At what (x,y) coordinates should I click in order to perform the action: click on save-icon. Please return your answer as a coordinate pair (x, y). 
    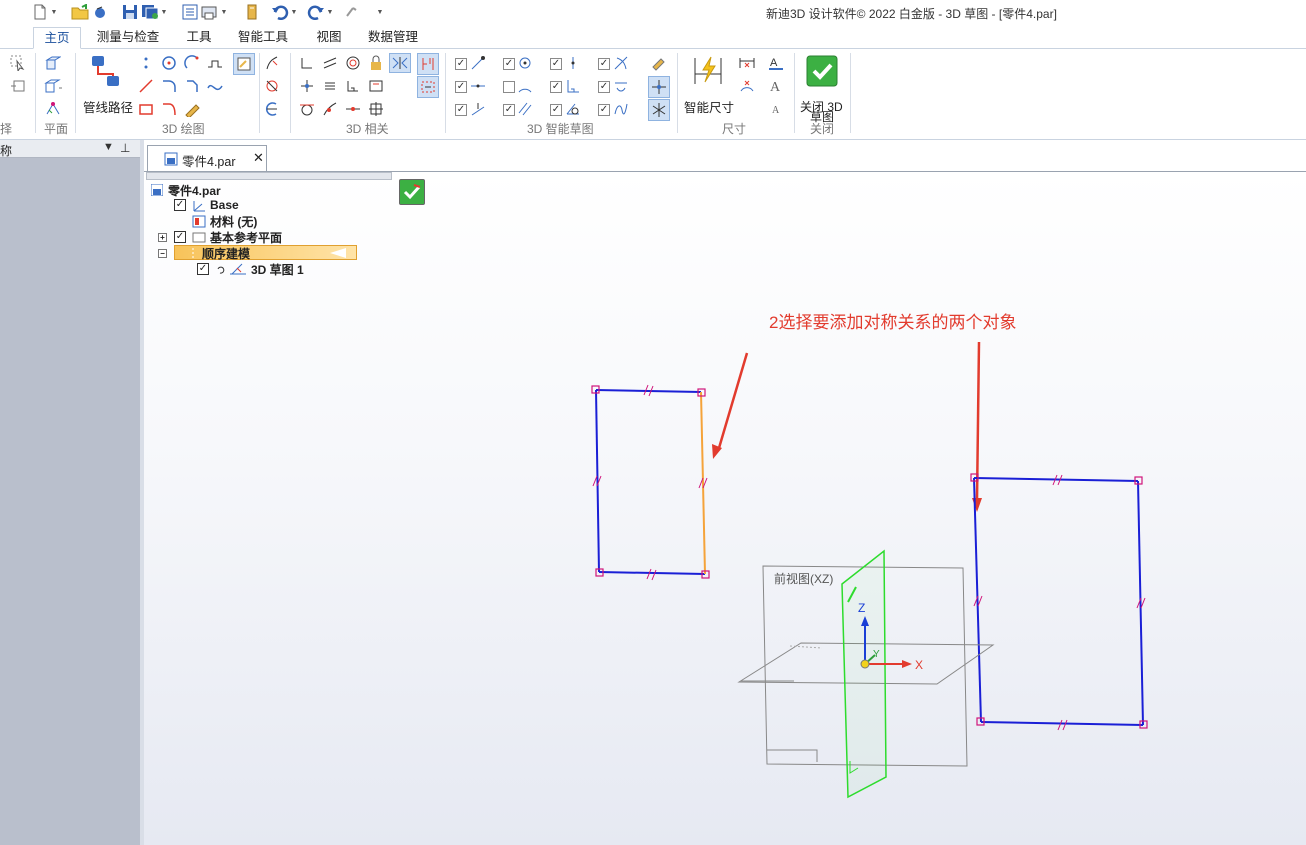
    Looking at the image, I should click on (130, 12).